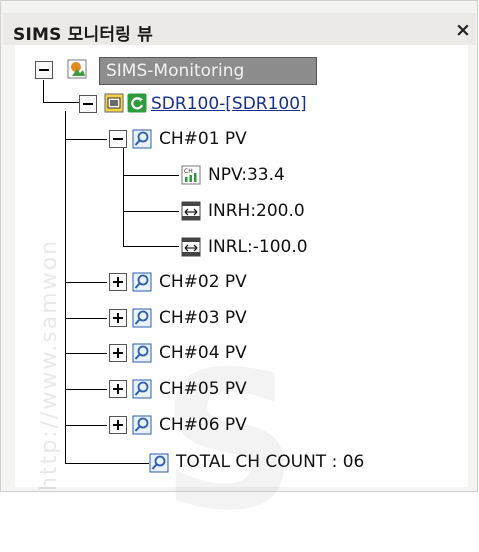 The image size is (479, 552). Describe the element at coordinates (118, 139) in the screenshot. I see `collapse-ch01-button` at that location.